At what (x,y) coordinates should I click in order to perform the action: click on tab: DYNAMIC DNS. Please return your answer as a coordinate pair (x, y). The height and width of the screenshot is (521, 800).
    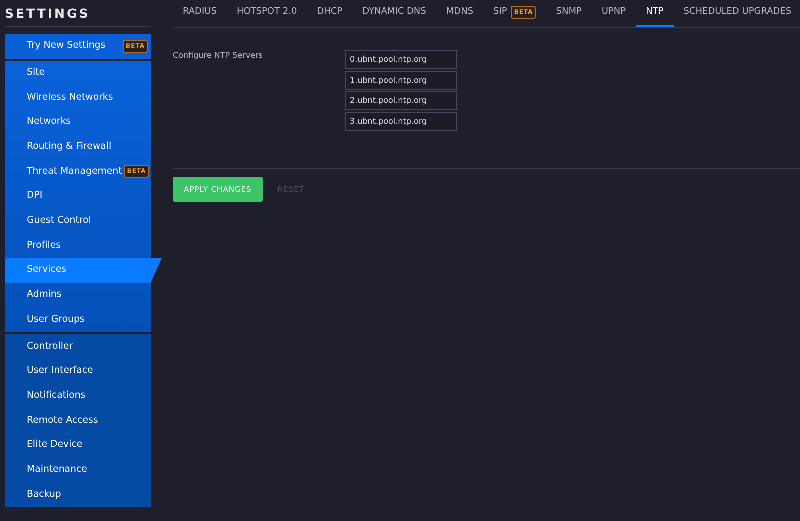
    Looking at the image, I should click on (394, 13).